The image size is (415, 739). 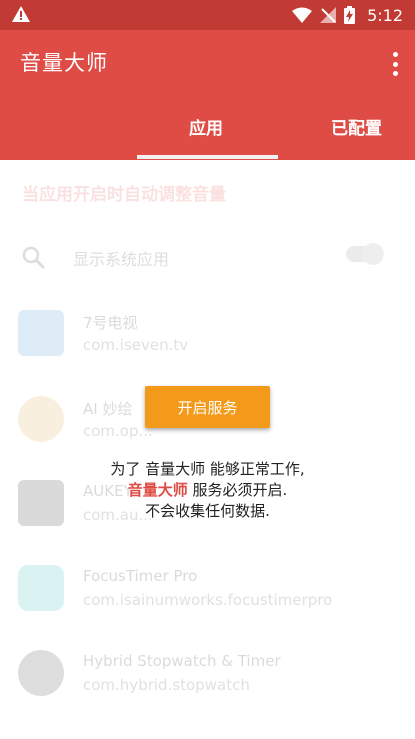 I want to click on wifi-icon, so click(x=302, y=15).